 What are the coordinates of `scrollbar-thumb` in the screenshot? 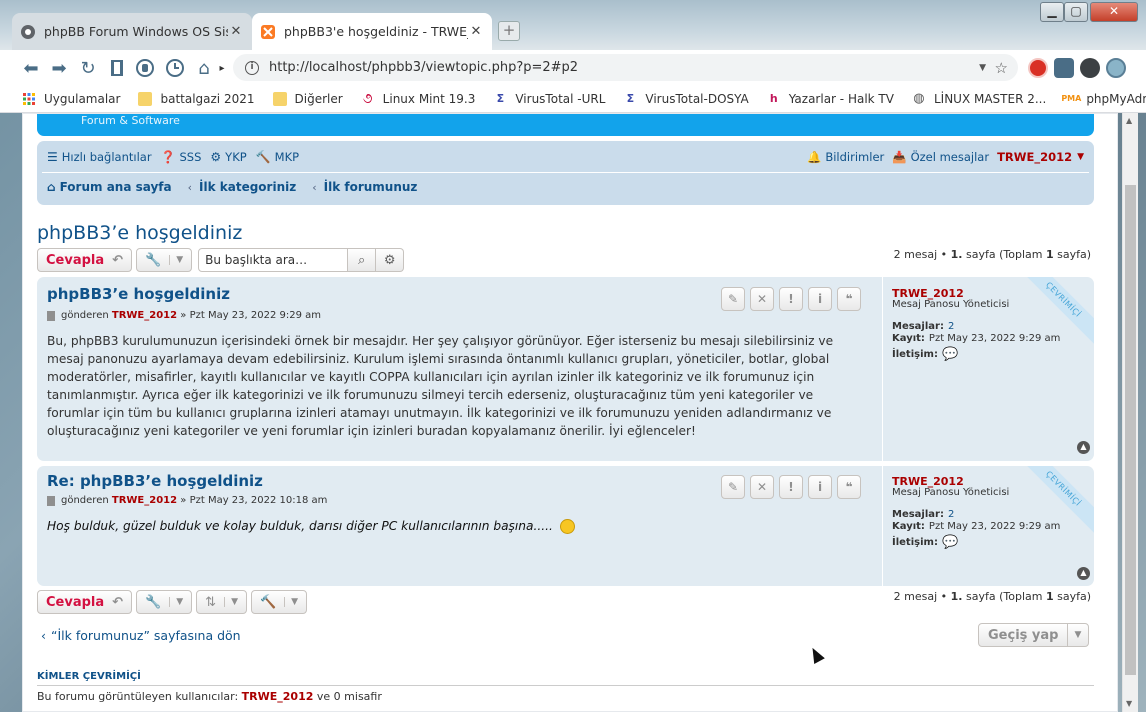 It's located at (1130, 430).